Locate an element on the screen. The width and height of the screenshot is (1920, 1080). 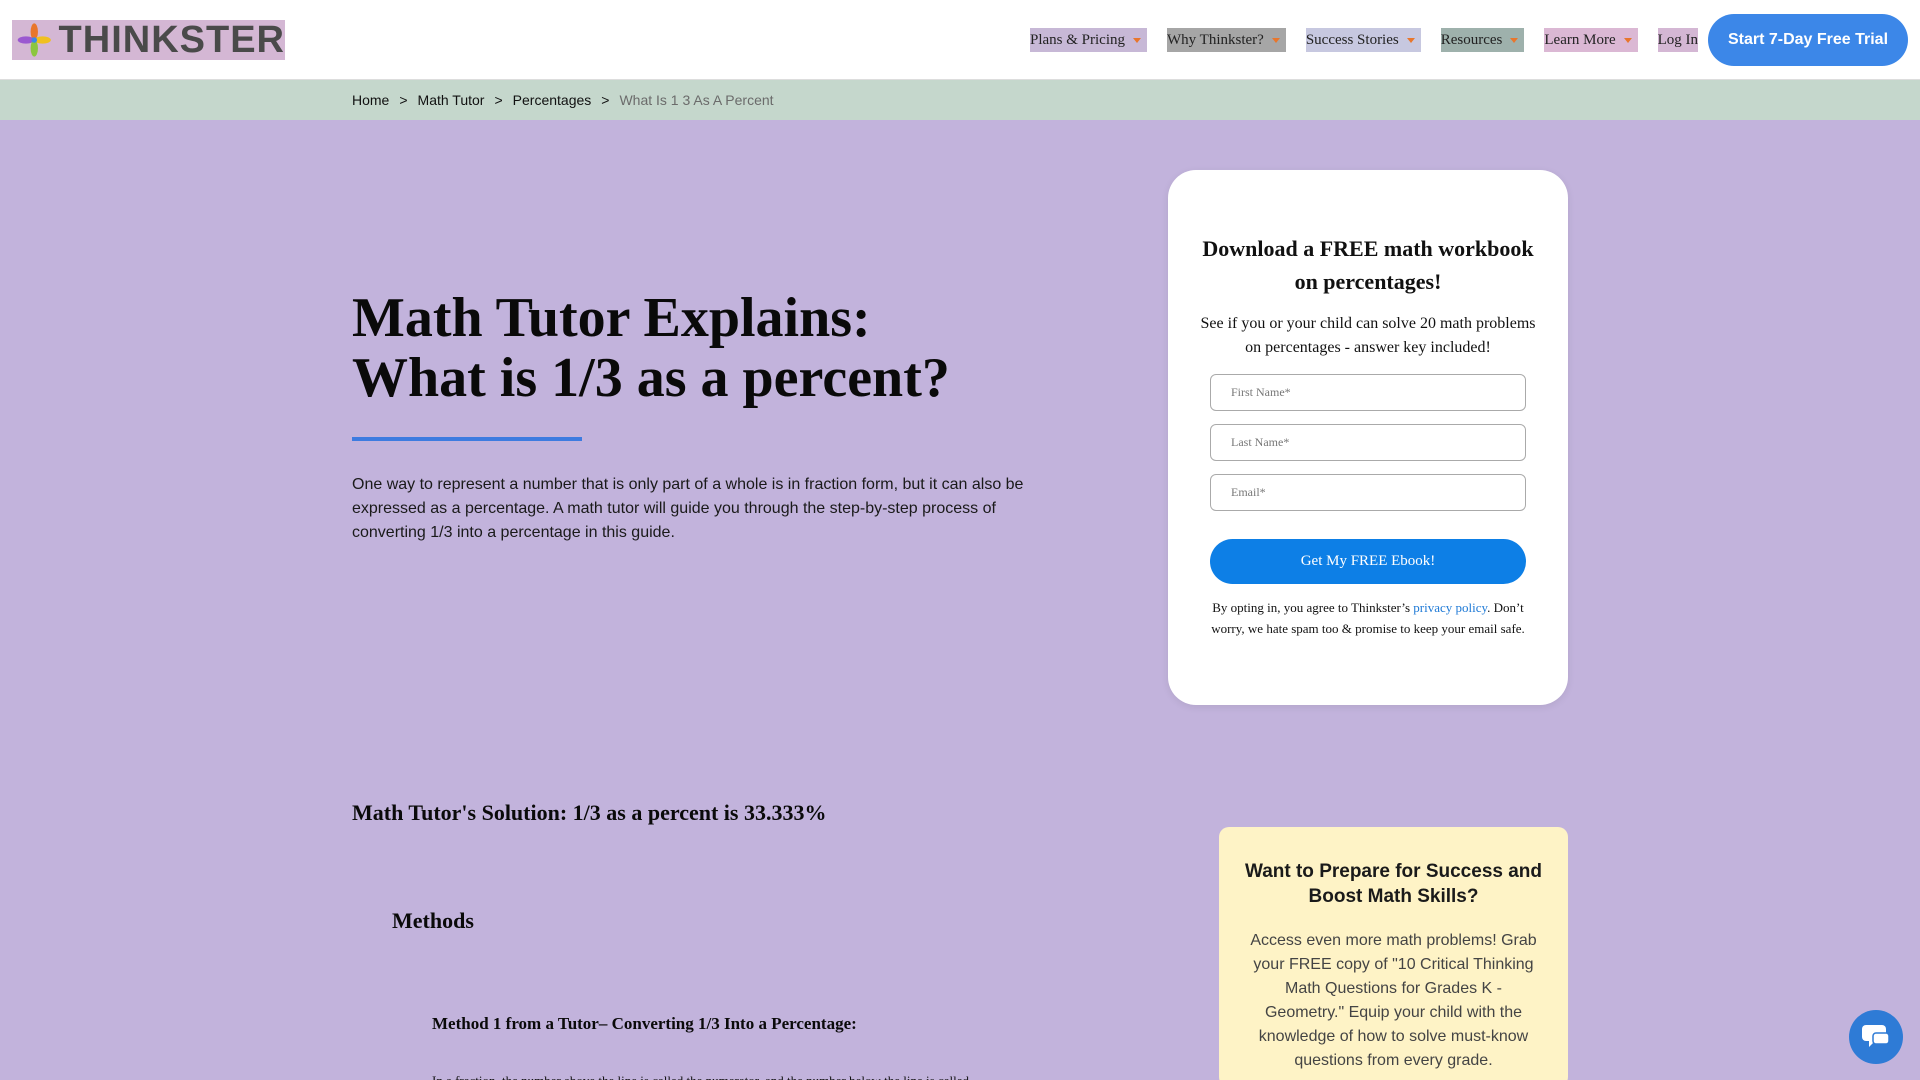
opt-in-note-start: By opting in, you agree to Thinkster’s is located at coordinates (1313, 607).